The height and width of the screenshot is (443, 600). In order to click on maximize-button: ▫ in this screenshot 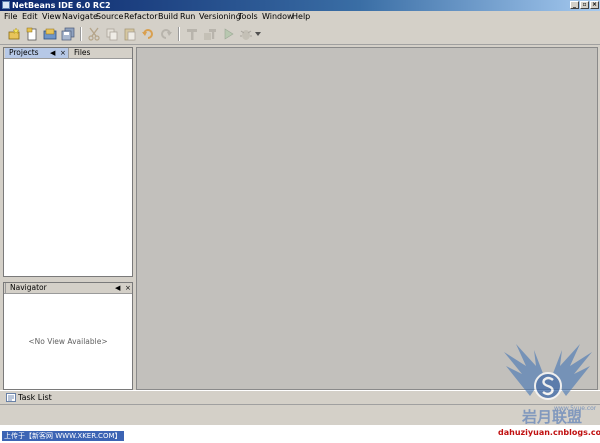, I will do `click(584, 5)`.